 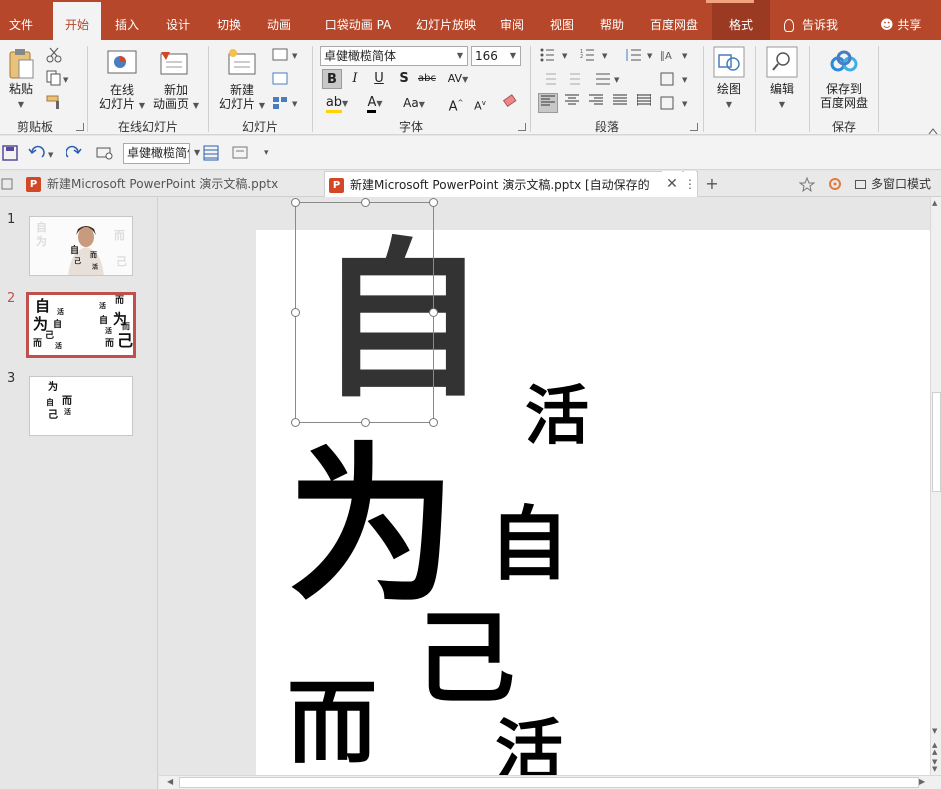 I want to click on cut-icon, so click(x=54, y=55).